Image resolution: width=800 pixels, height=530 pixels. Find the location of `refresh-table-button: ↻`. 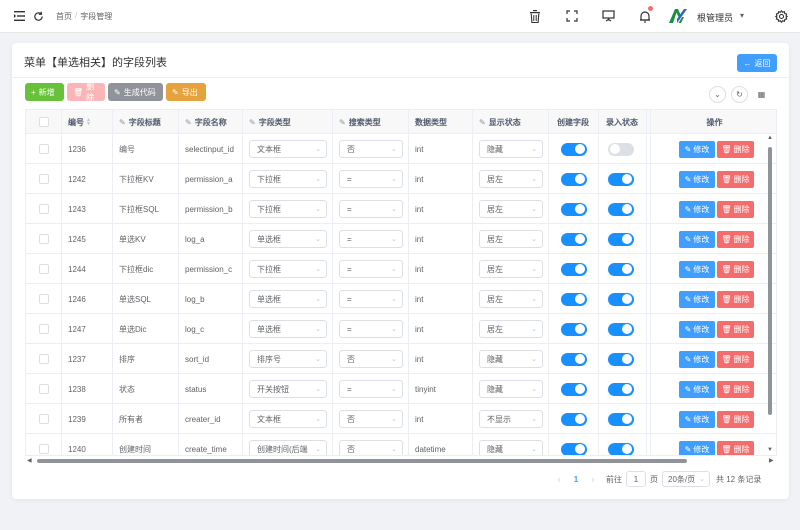

refresh-table-button: ↻ is located at coordinates (739, 94).